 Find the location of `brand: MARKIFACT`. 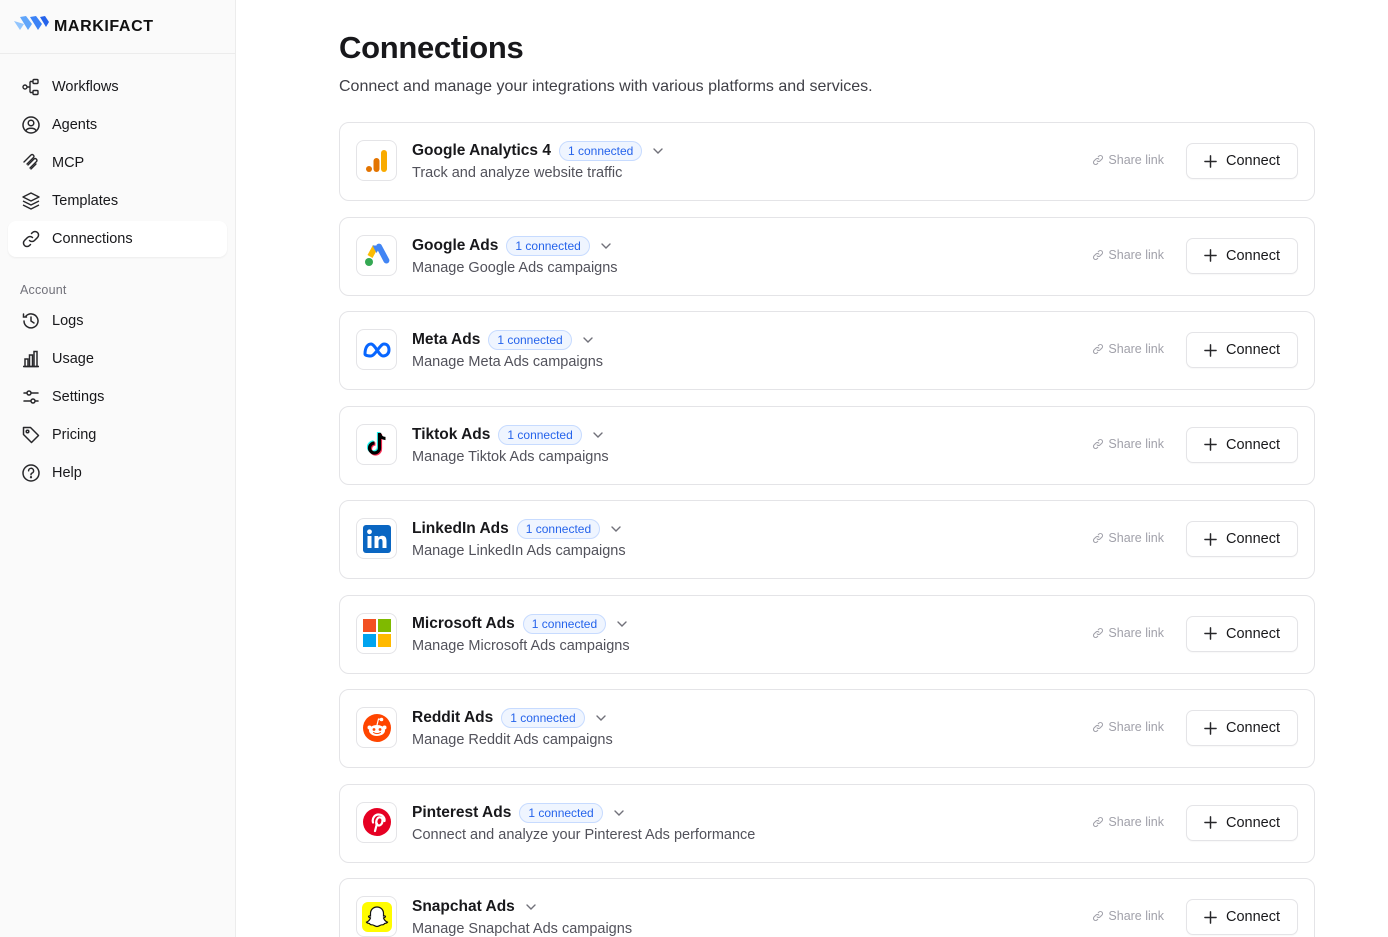

brand: MARKIFACT is located at coordinates (117, 27).